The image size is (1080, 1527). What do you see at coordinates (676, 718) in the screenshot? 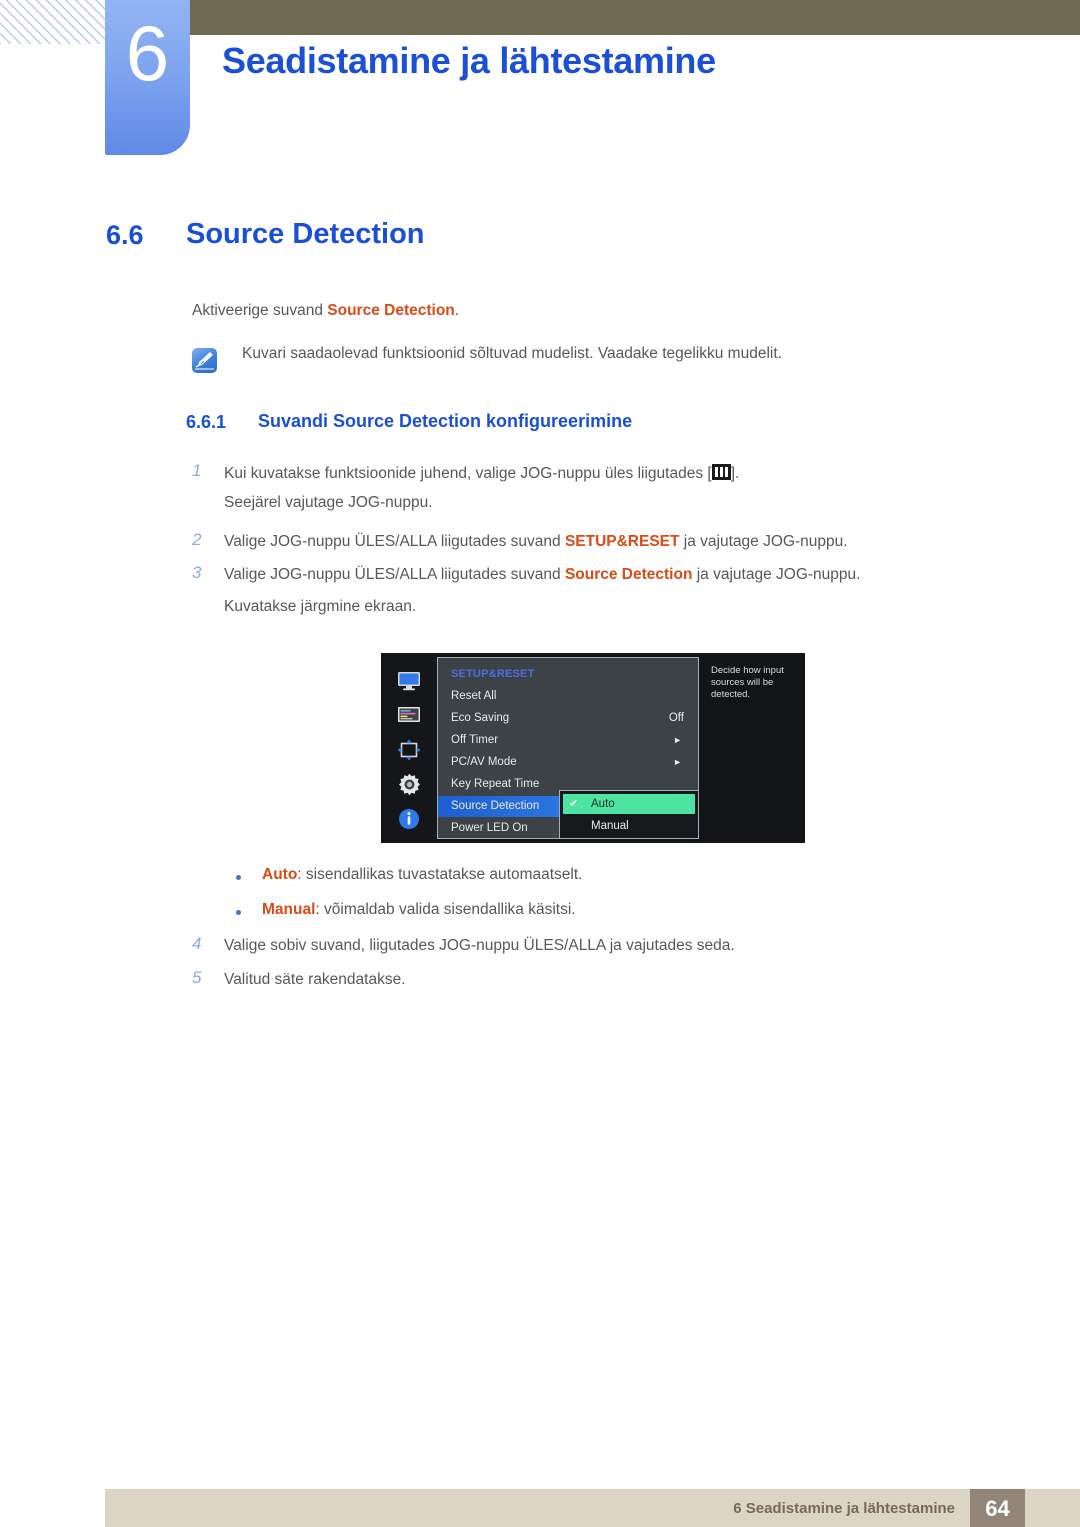
I see `osd-row-value: Off` at bounding box center [676, 718].